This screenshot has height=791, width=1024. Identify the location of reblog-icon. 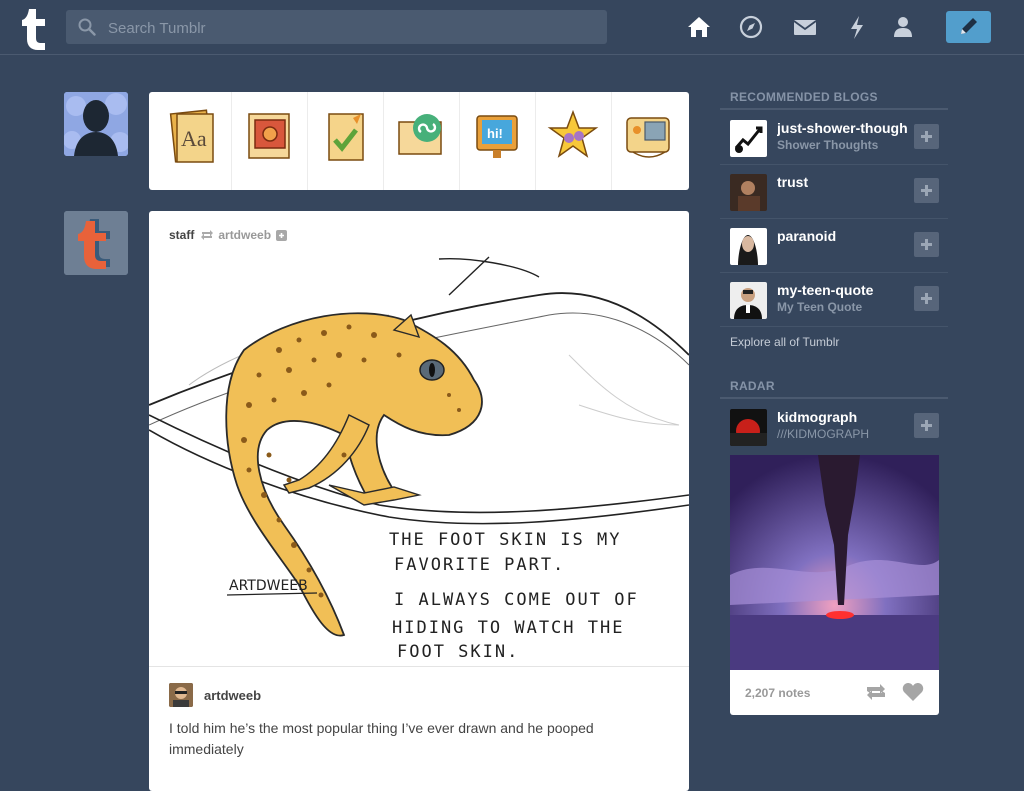
(876, 692).